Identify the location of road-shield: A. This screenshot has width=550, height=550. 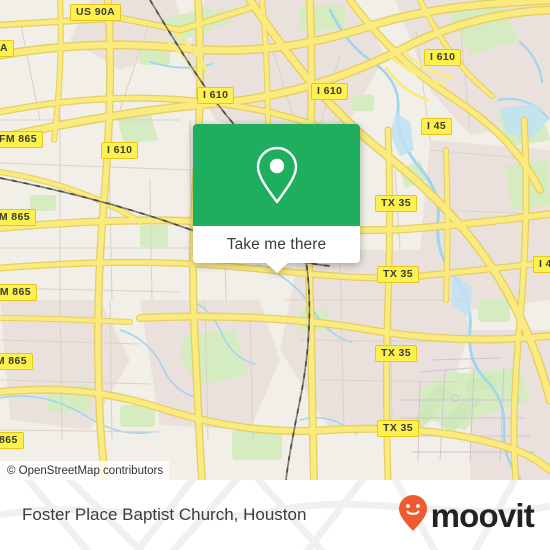
(7, 48).